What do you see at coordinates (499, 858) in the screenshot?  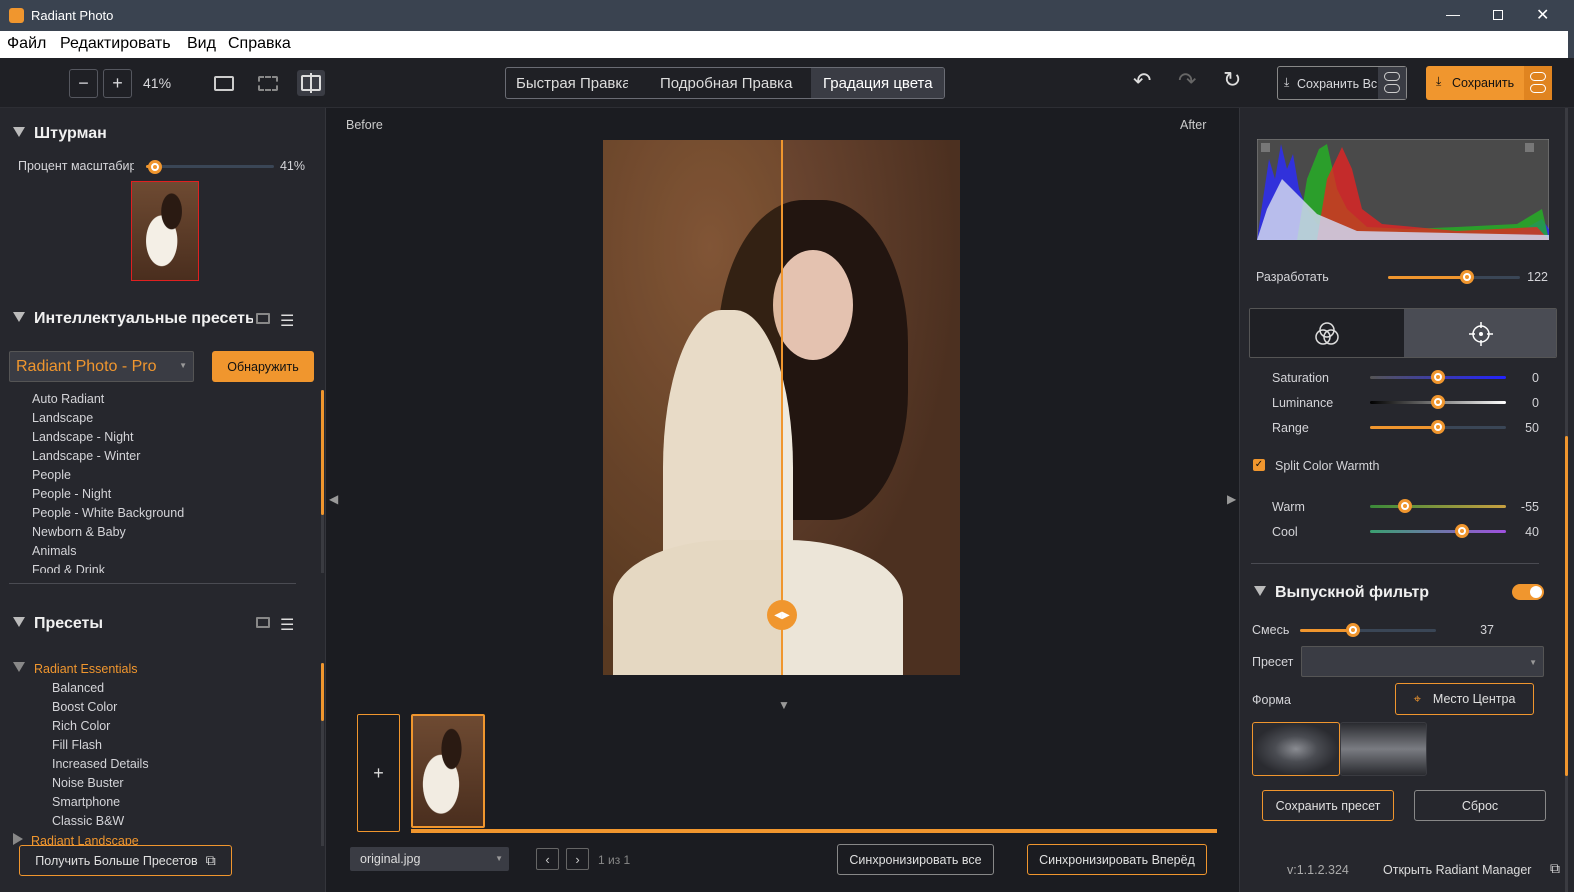 I see `chevron-down-icon: ▼` at bounding box center [499, 858].